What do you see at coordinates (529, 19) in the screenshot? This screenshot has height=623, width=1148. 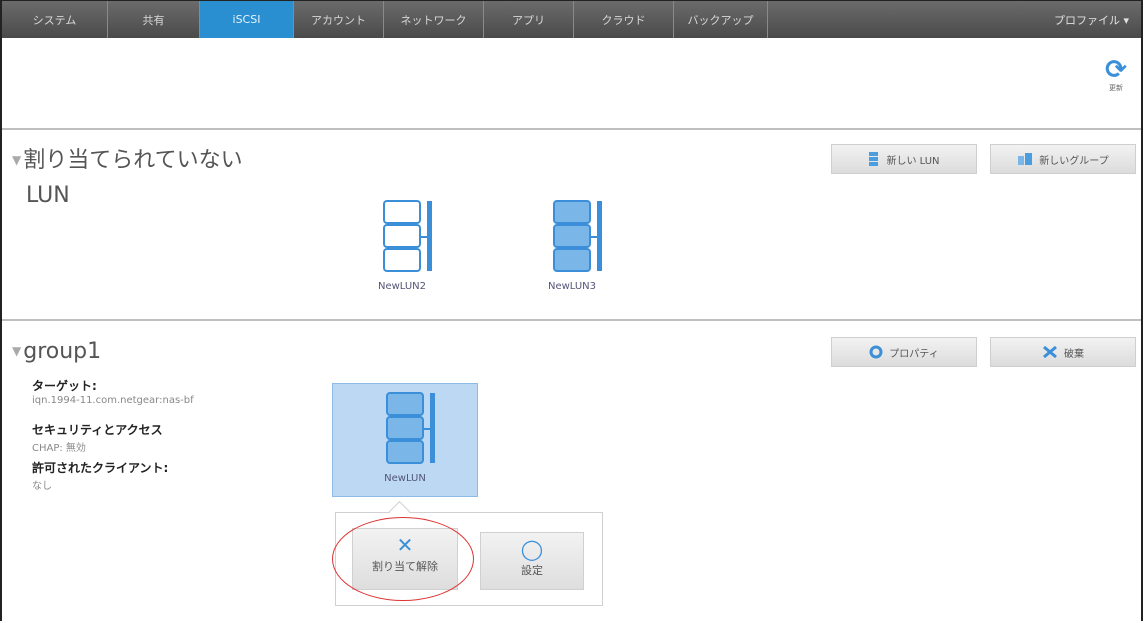 I see `tab-apps: アプリ` at bounding box center [529, 19].